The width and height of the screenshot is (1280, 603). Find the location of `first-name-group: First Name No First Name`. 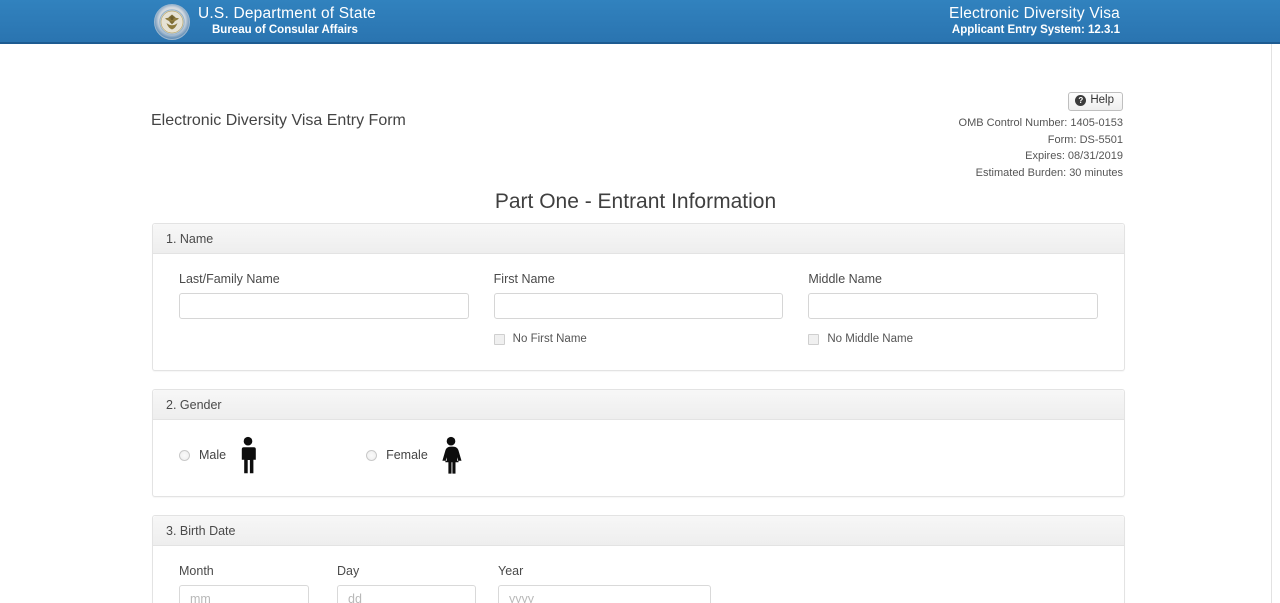

first-name-group: First Name No First Name is located at coordinates (638, 309).